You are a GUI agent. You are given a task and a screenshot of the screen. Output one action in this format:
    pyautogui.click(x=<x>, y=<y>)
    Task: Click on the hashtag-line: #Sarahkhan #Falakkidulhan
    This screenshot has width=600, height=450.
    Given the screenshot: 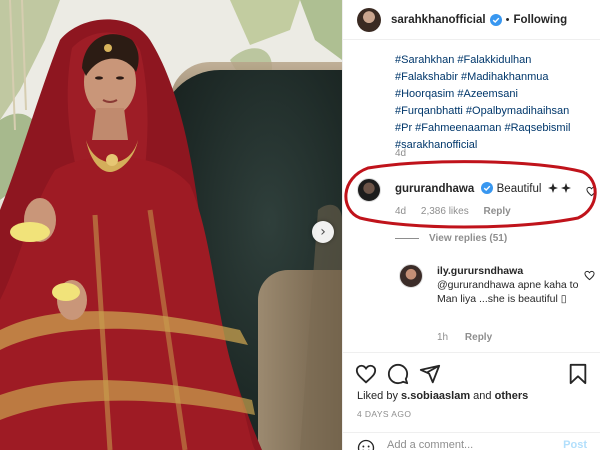 What is the action you would take?
    pyautogui.click(x=495, y=60)
    